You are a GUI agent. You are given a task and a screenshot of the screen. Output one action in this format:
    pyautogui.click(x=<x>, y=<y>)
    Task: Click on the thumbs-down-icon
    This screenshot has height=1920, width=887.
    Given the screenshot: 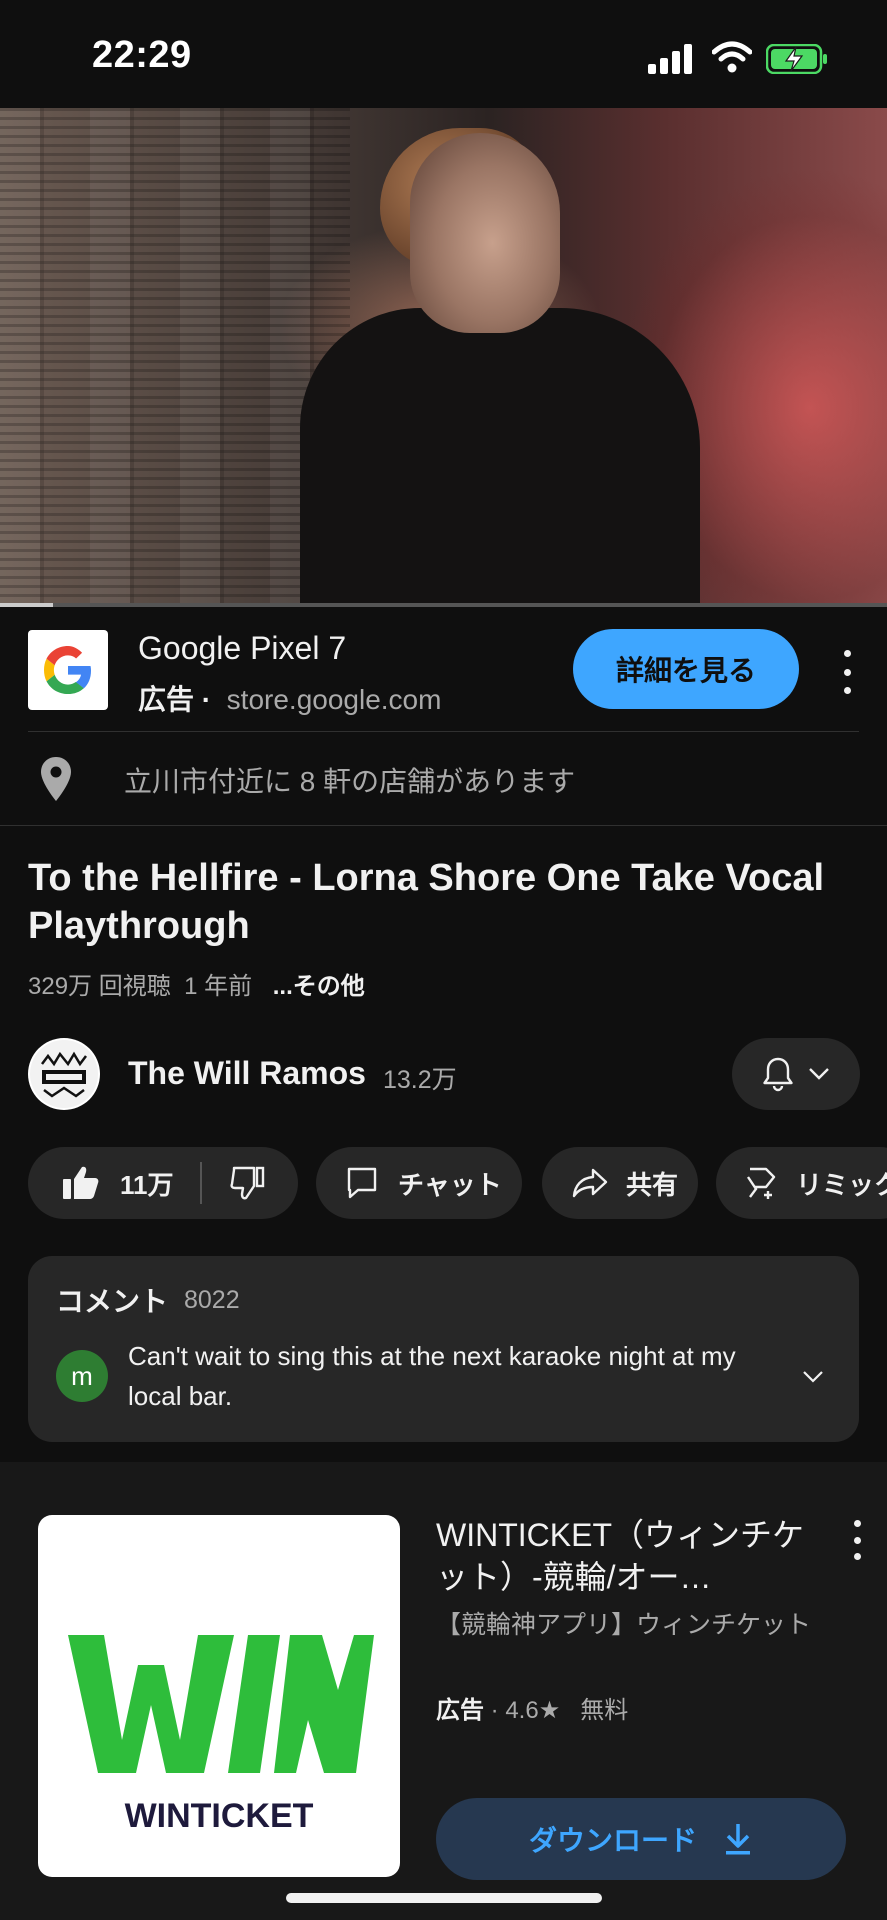 What is the action you would take?
    pyautogui.click(x=247, y=1183)
    